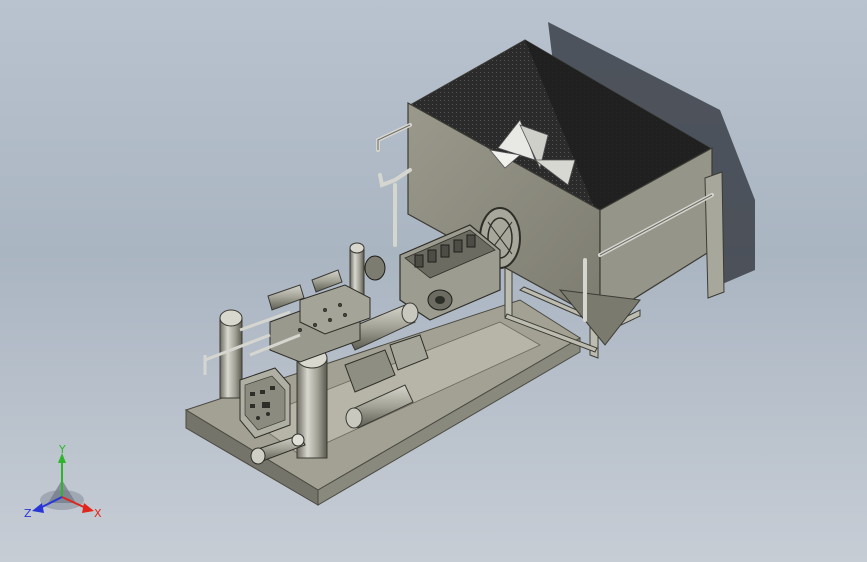  I want to click on x-axis-arrow-icon, so click(88, 508).